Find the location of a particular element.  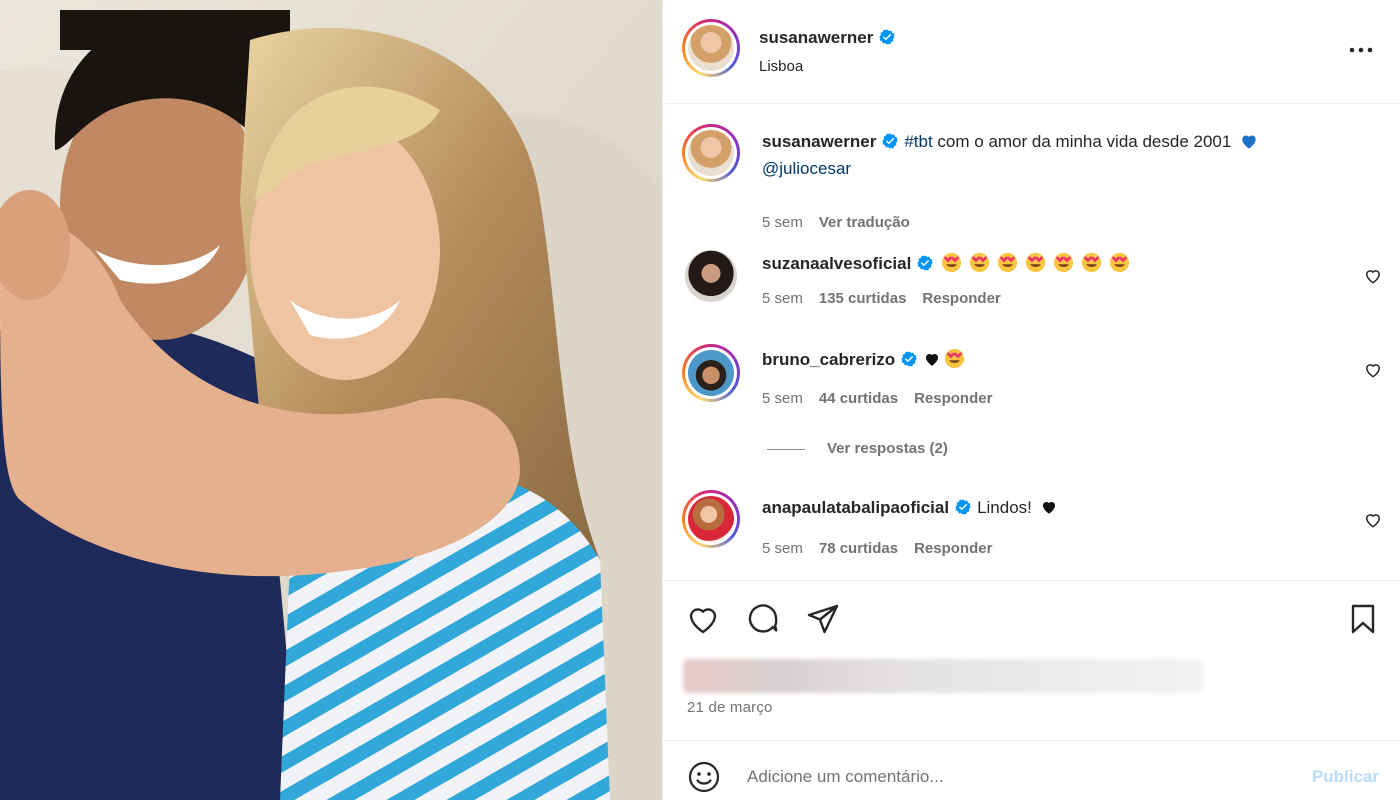

comment-input is located at coordinates (1007, 777).